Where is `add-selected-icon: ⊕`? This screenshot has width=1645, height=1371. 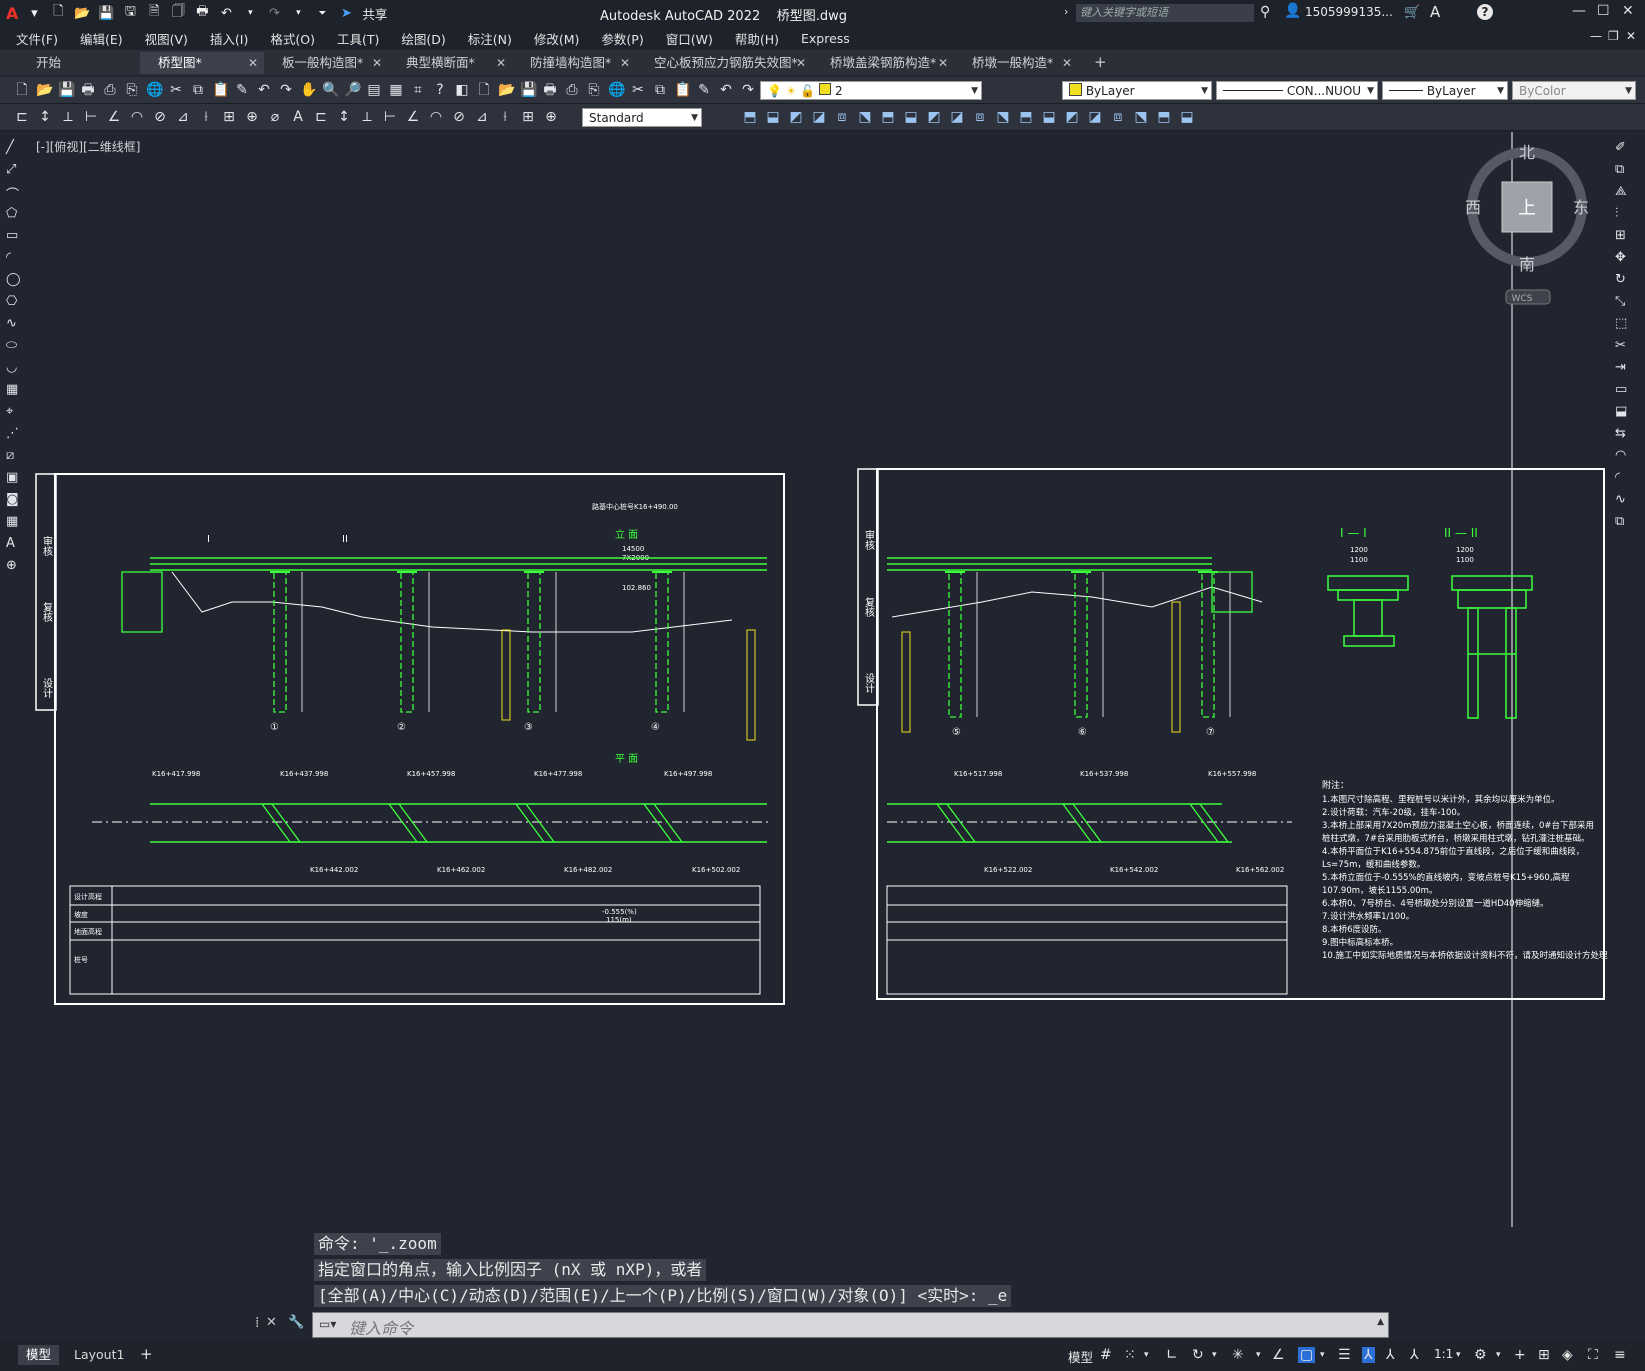
add-selected-icon: ⊕ is located at coordinates (14, 566).